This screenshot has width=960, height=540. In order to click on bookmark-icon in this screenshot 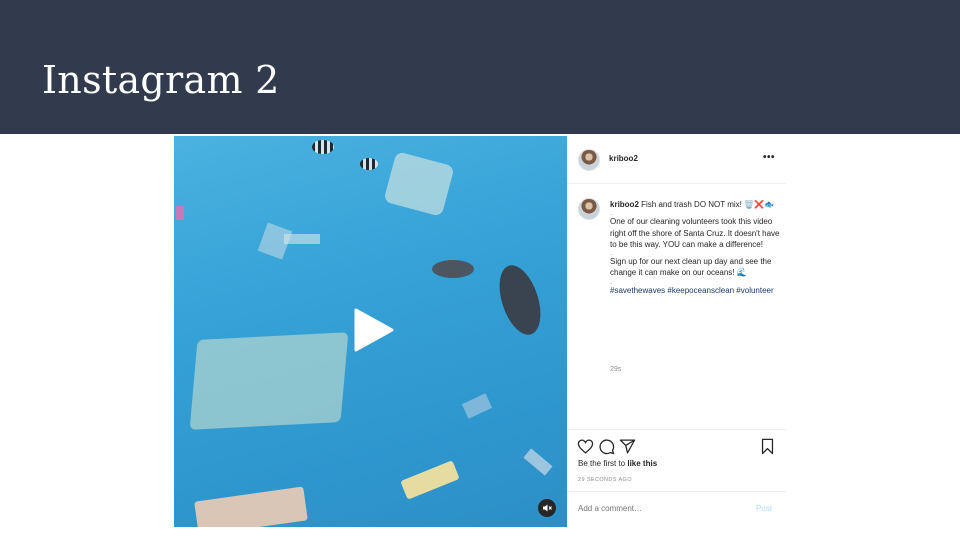, I will do `click(767, 446)`.